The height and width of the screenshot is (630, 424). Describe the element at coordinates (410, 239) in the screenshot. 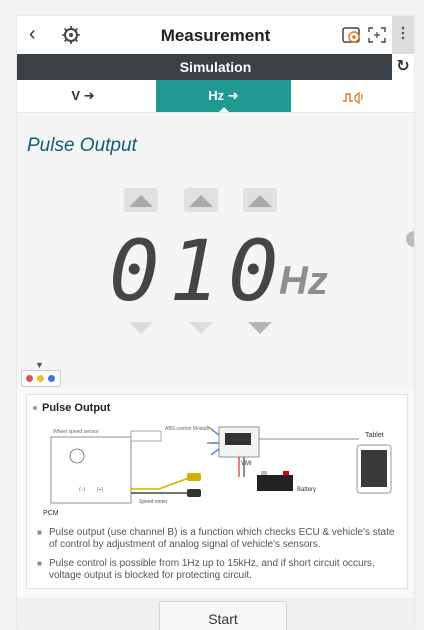

I see `side-handle` at that location.